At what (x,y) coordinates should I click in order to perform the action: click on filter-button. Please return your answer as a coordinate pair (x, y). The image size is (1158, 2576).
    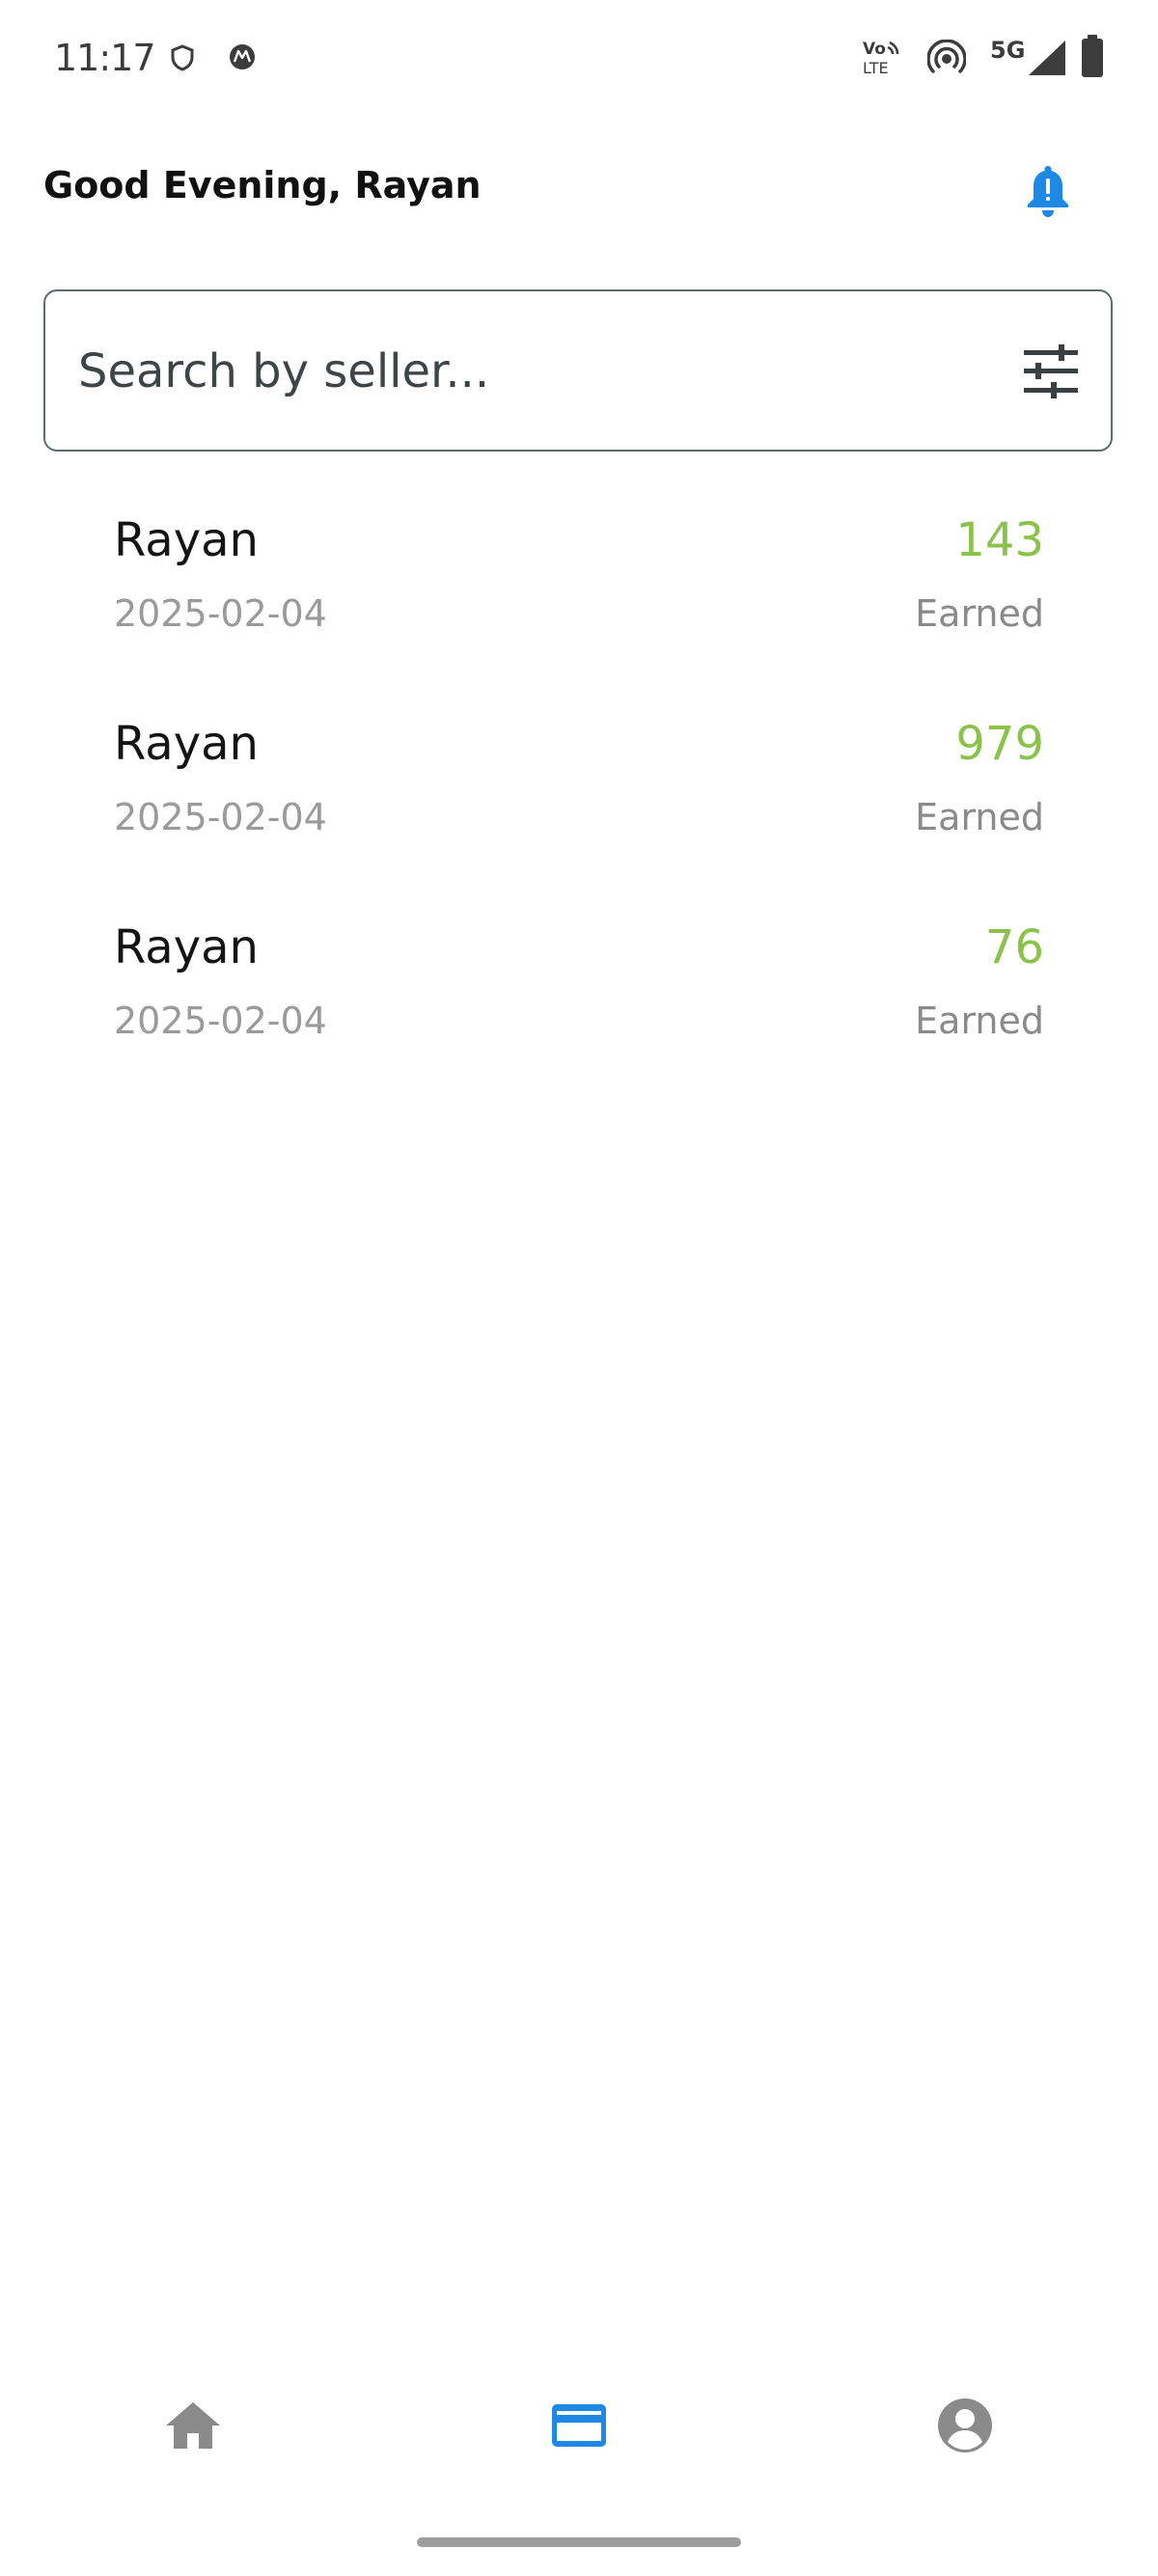
    Looking at the image, I should click on (1051, 371).